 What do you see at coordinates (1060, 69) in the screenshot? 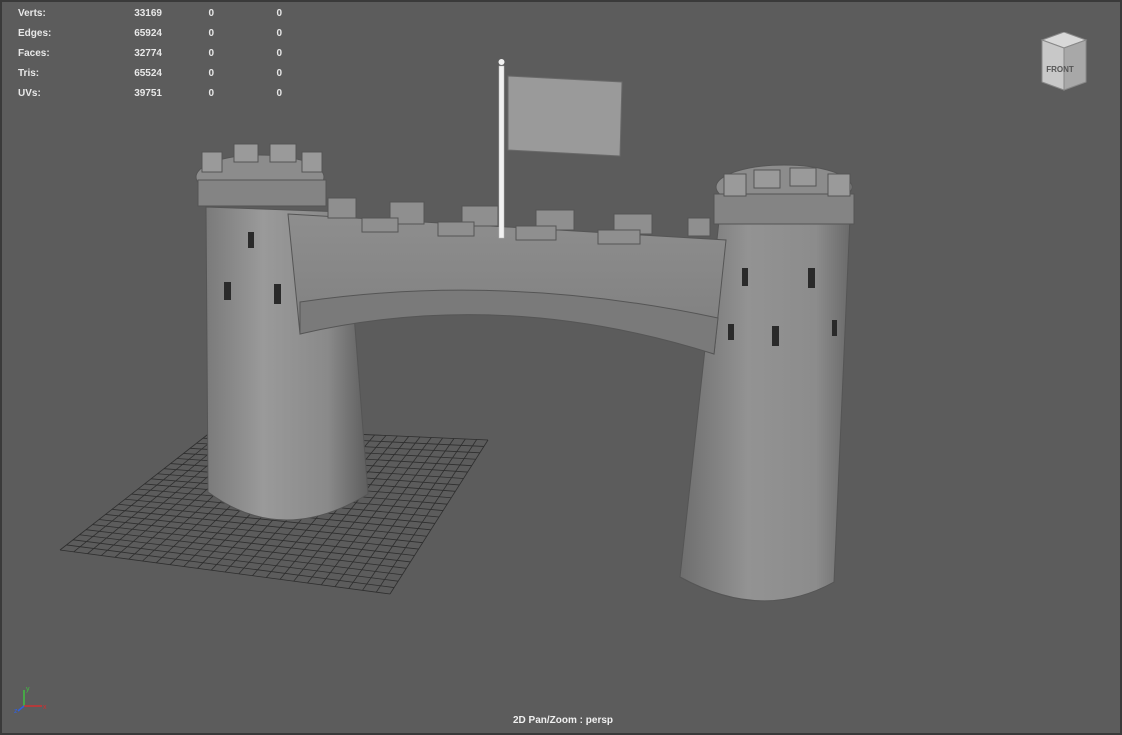
I see `view-cube-front-label: FRONT` at bounding box center [1060, 69].